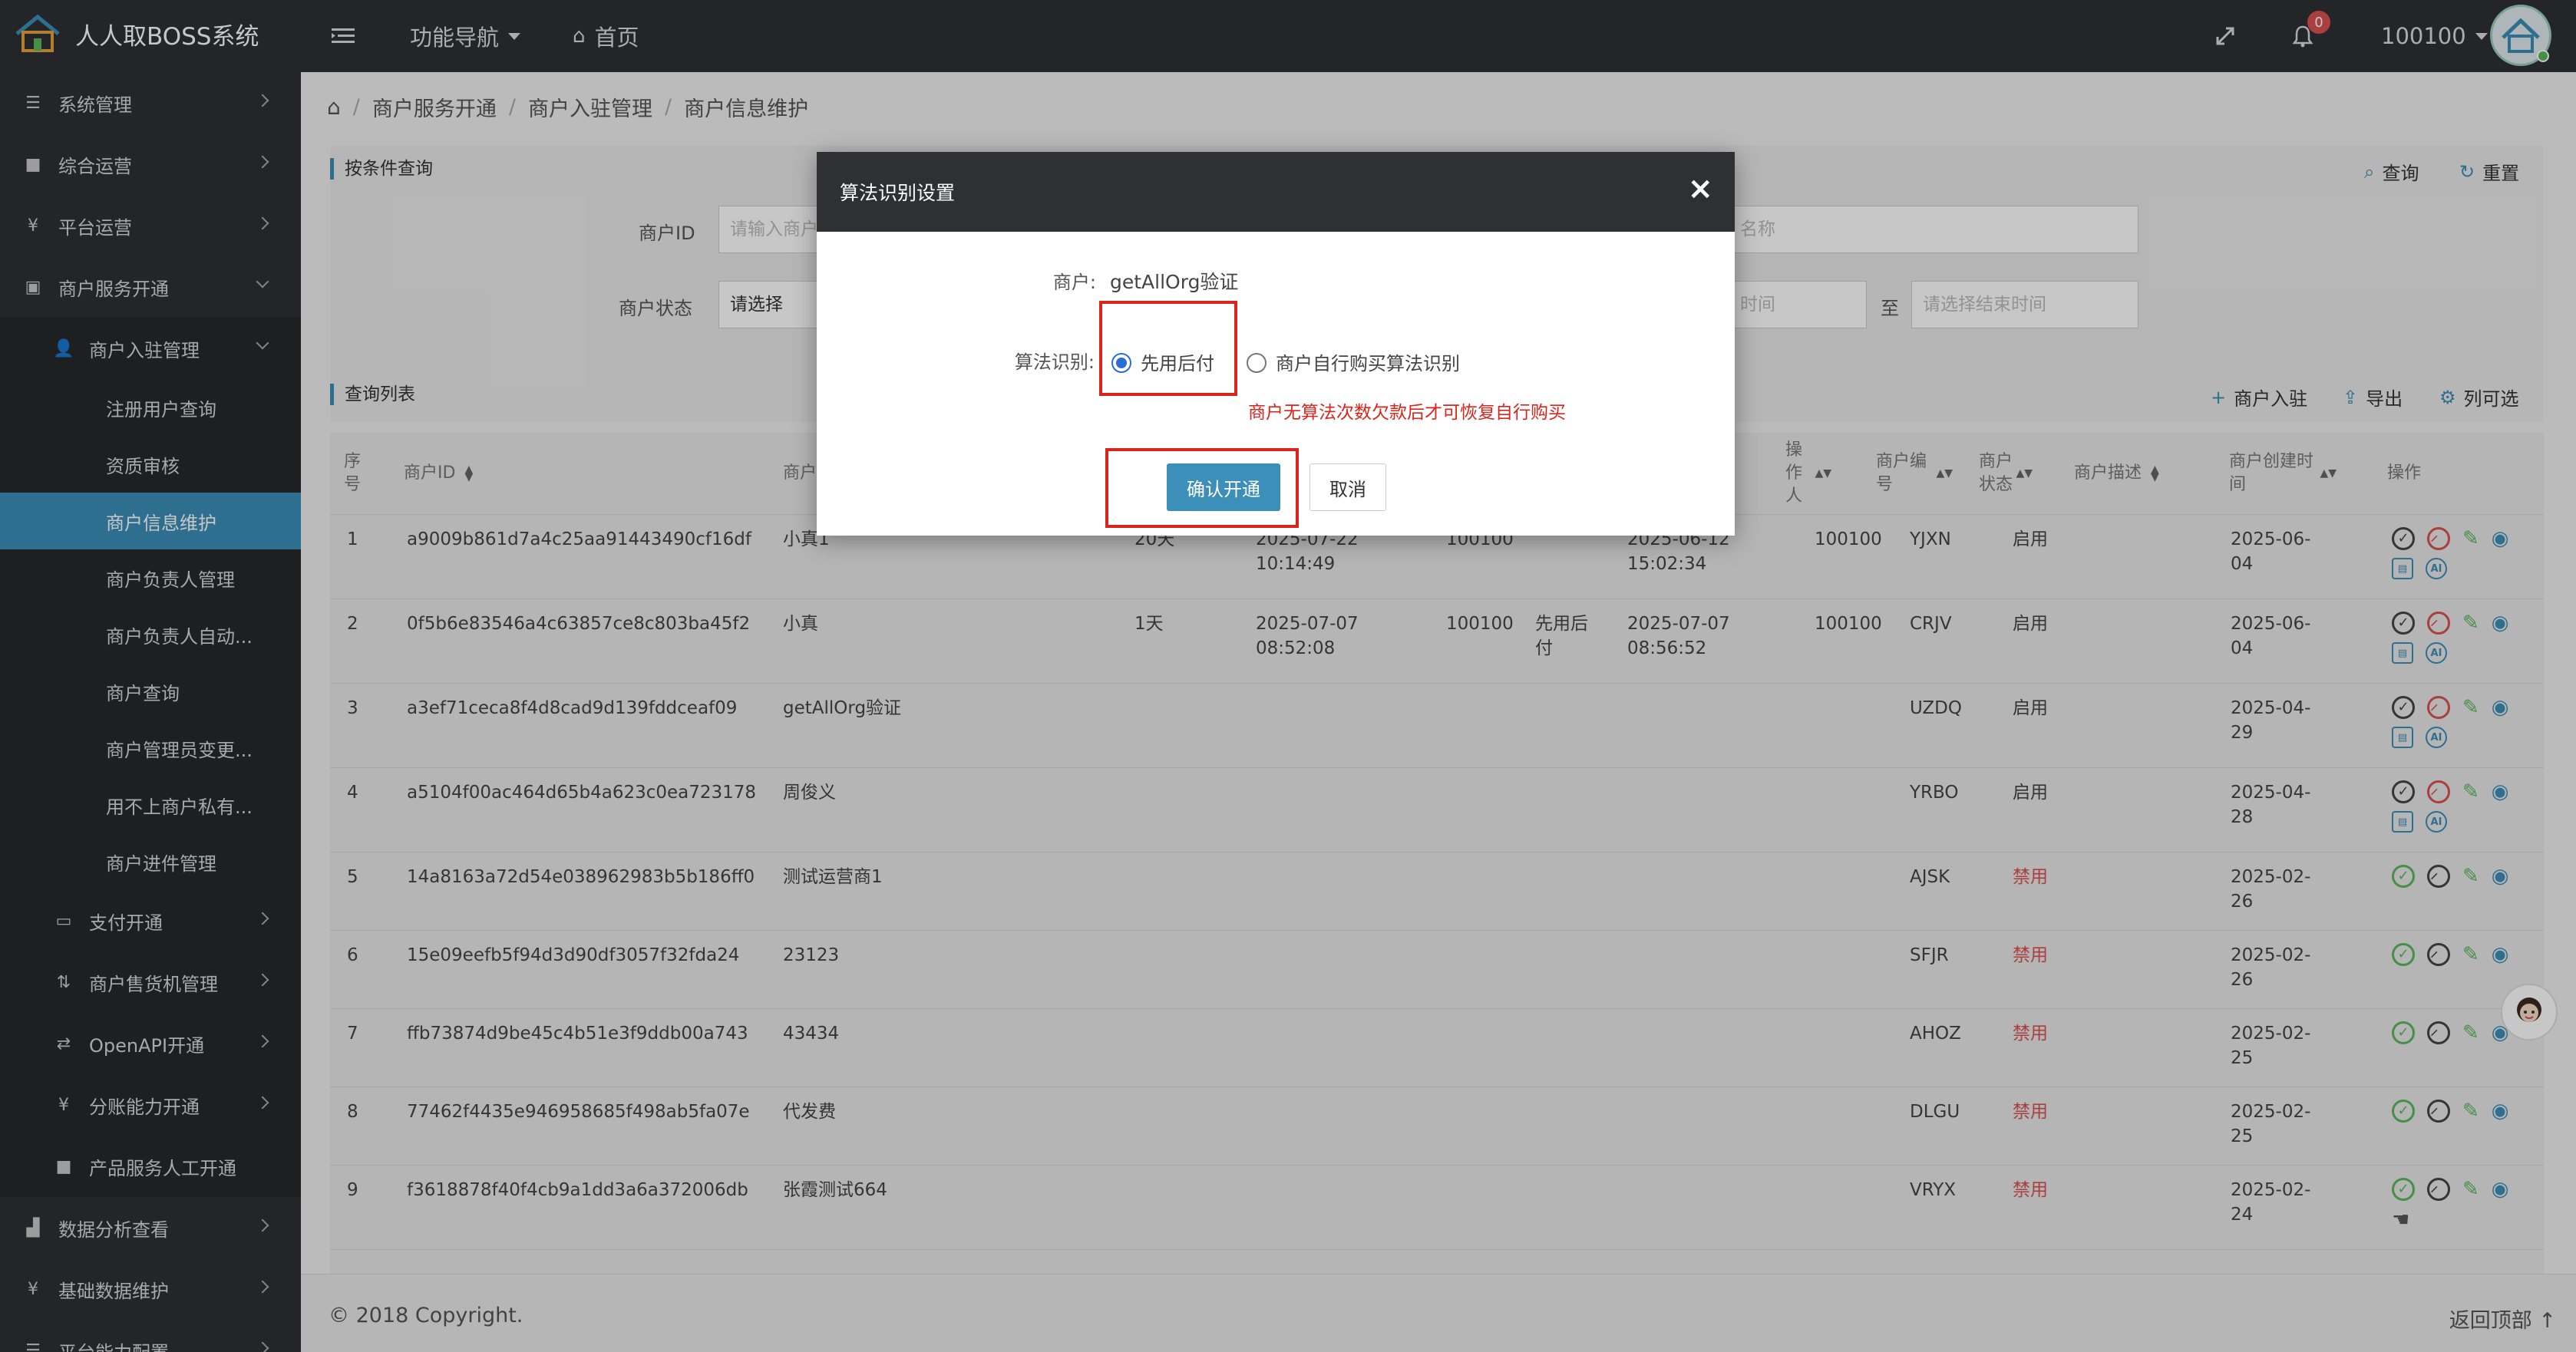  What do you see at coordinates (1276, 192) in the screenshot?
I see `dialog-header: 算法识别设置 ×` at bounding box center [1276, 192].